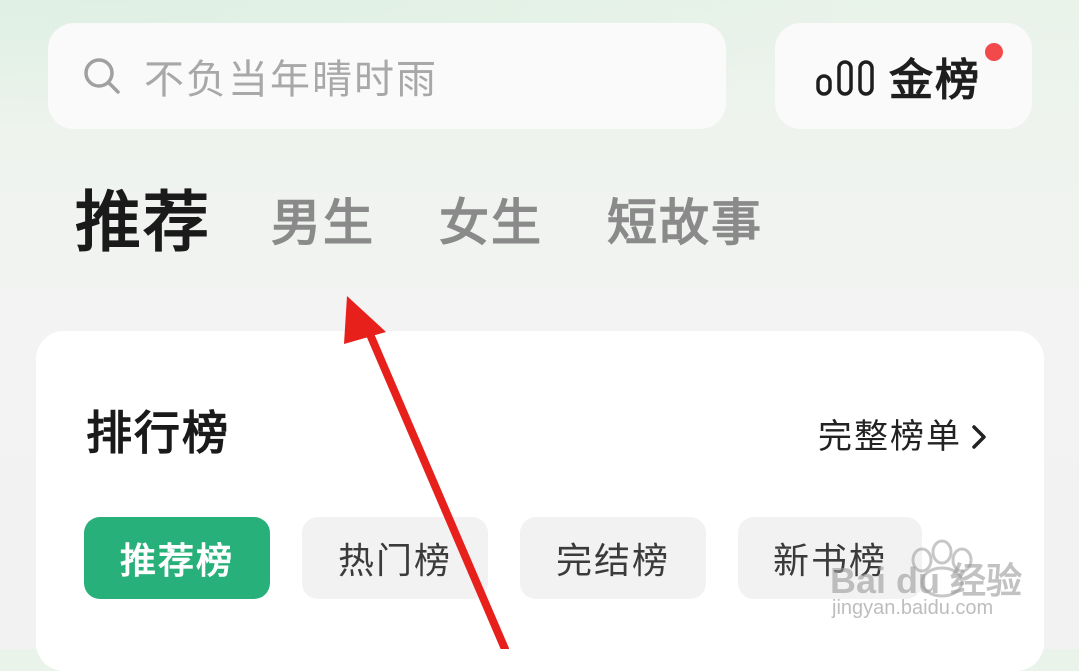 The image size is (1079, 671). Describe the element at coordinates (491, 223) in the screenshot. I see `tab-female: 女生` at that location.